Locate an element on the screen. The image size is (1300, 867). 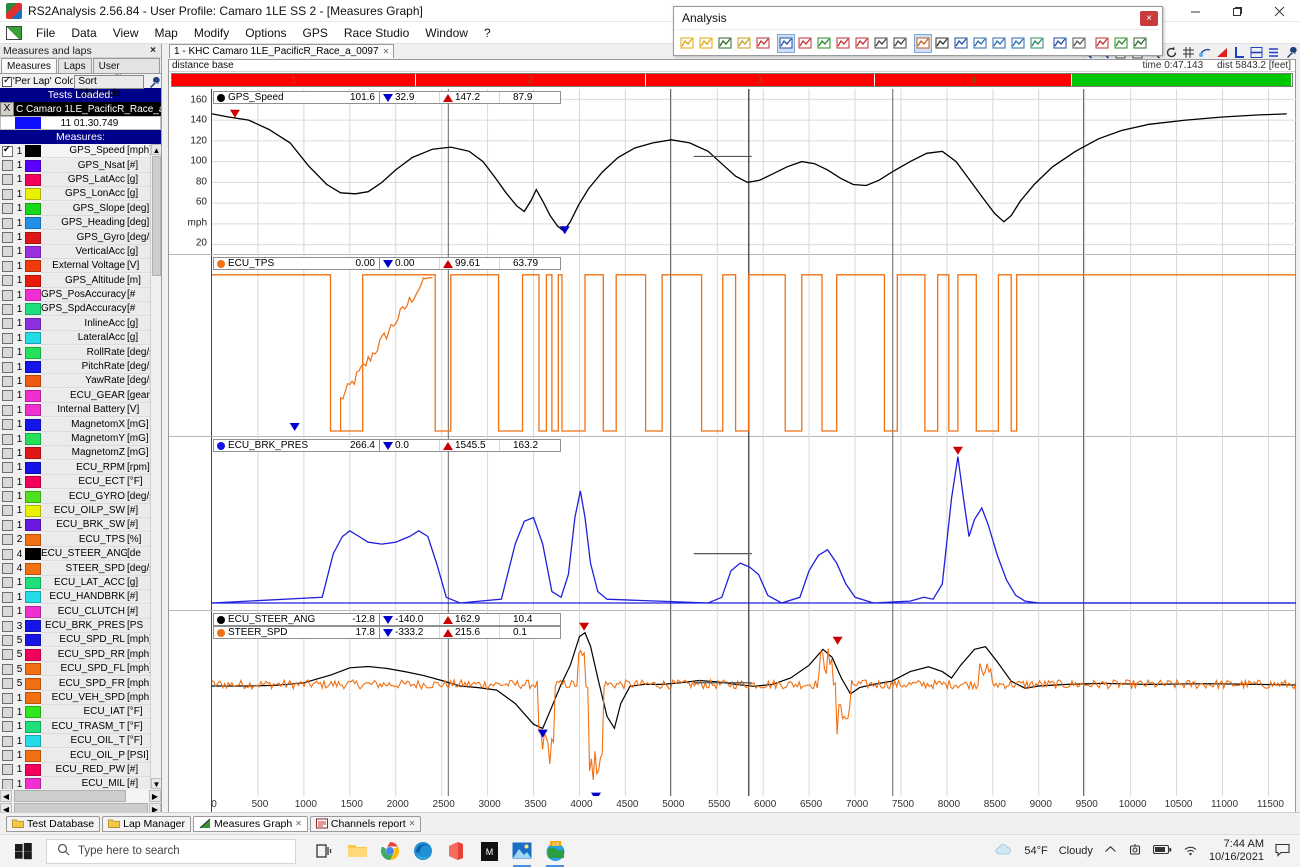
edge-icon is located at coordinates (423, 851).